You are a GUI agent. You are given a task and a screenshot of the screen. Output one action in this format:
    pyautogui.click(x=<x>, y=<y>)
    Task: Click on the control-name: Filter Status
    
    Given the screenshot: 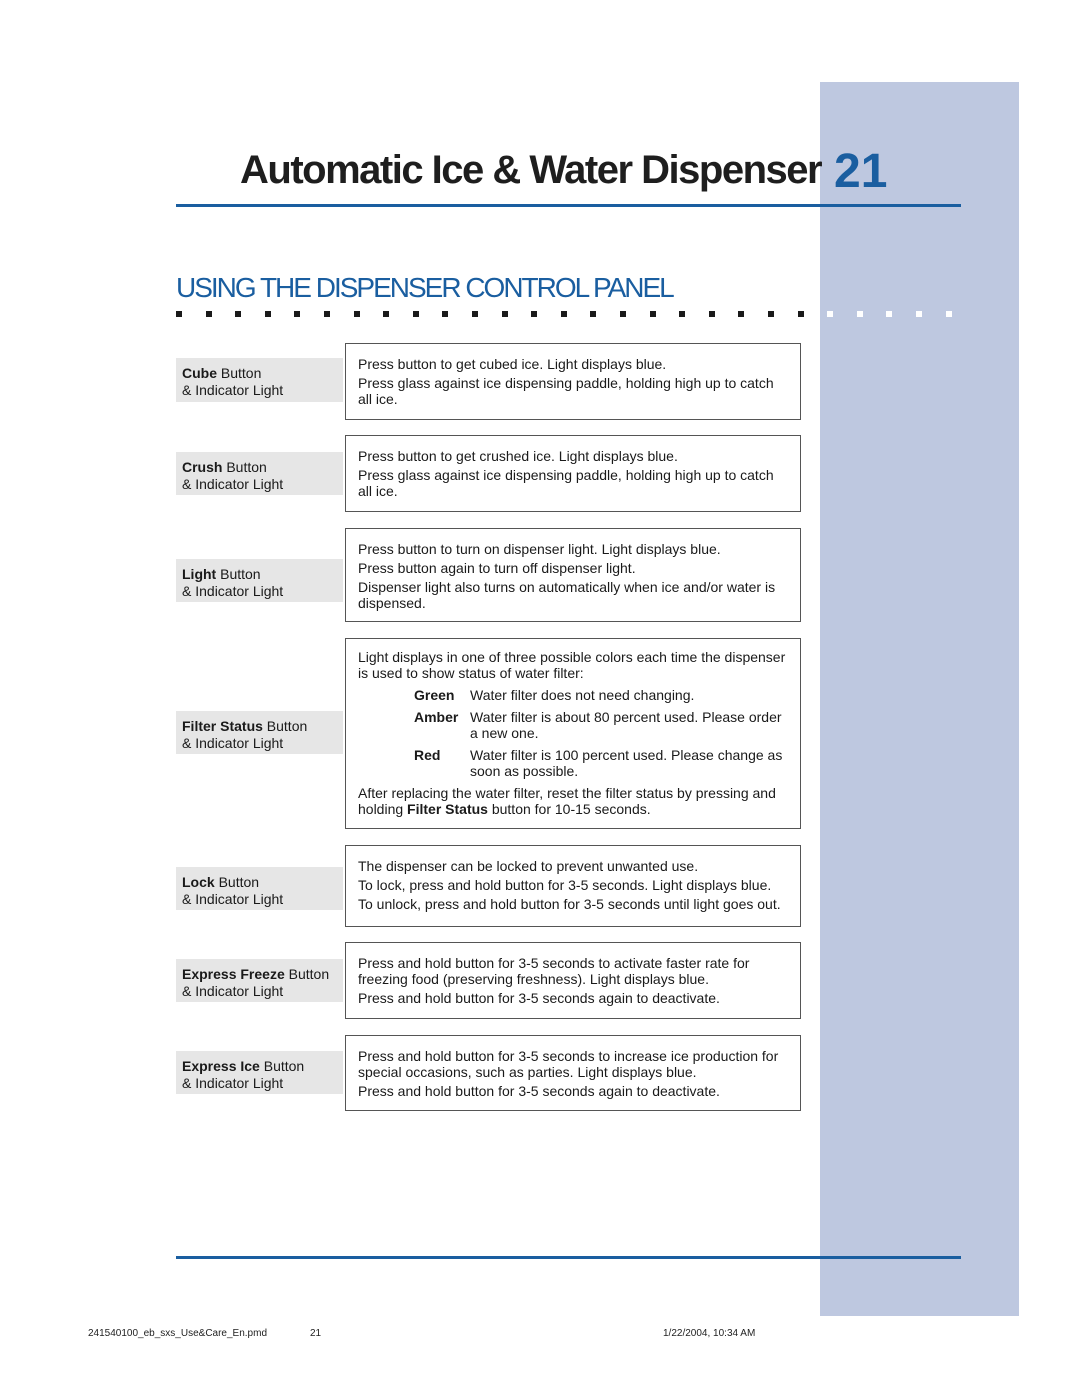 What is the action you would take?
    pyautogui.click(x=222, y=726)
    